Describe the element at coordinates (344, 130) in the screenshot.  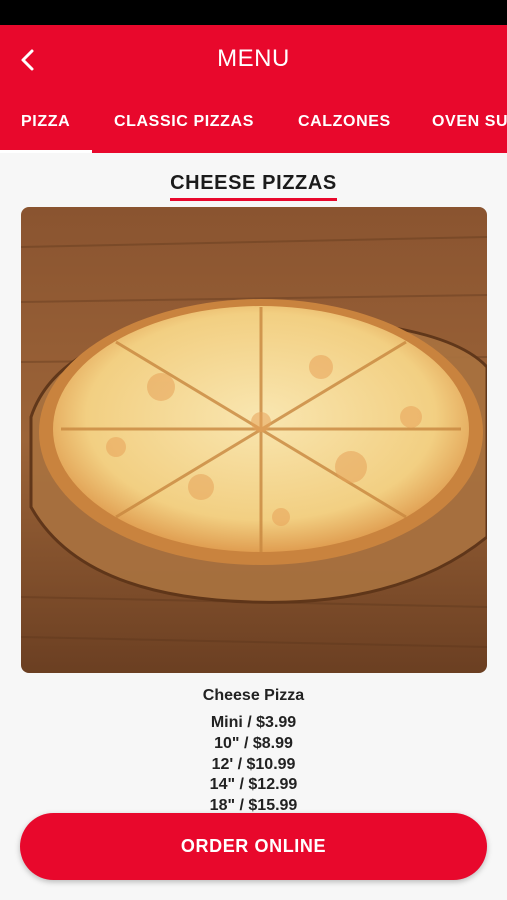
I see `tab-calzones: CALZONES` at that location.